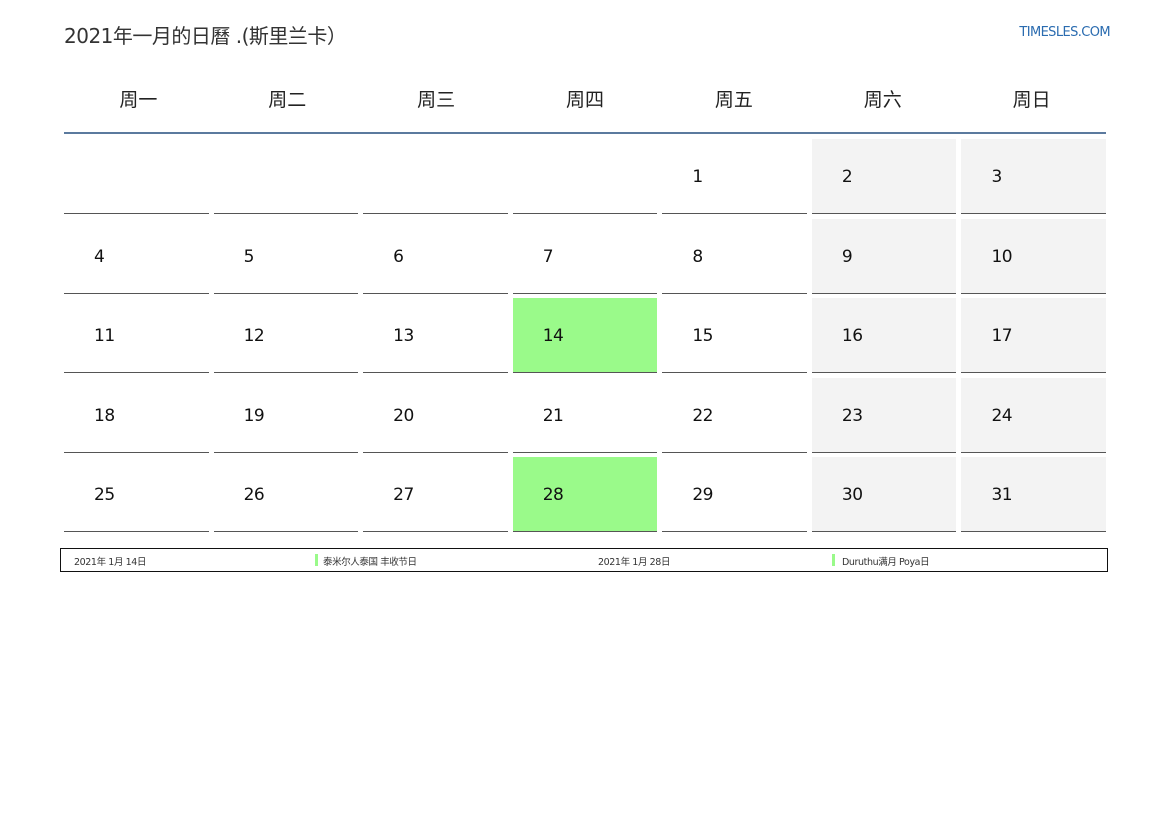 Image resolution: width=1169 pixels, height=827 pixels. What do you see at coordinates (104, 495) in the screenshot?
I see `day-number: 25` at bounding box center [104, 495].